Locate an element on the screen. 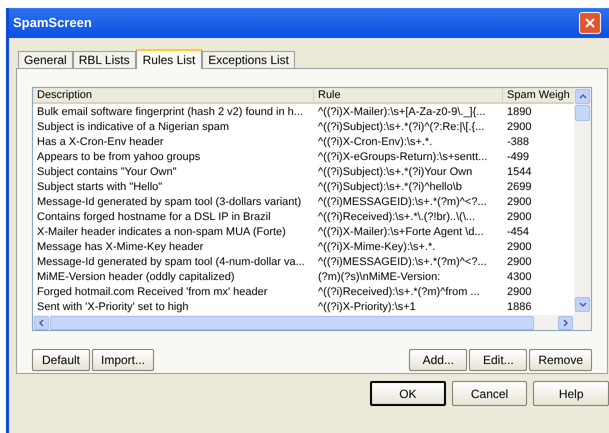  table-cell: Contains forged hostname for a DSL IP in Brazil is located at coordinates (154, 217).